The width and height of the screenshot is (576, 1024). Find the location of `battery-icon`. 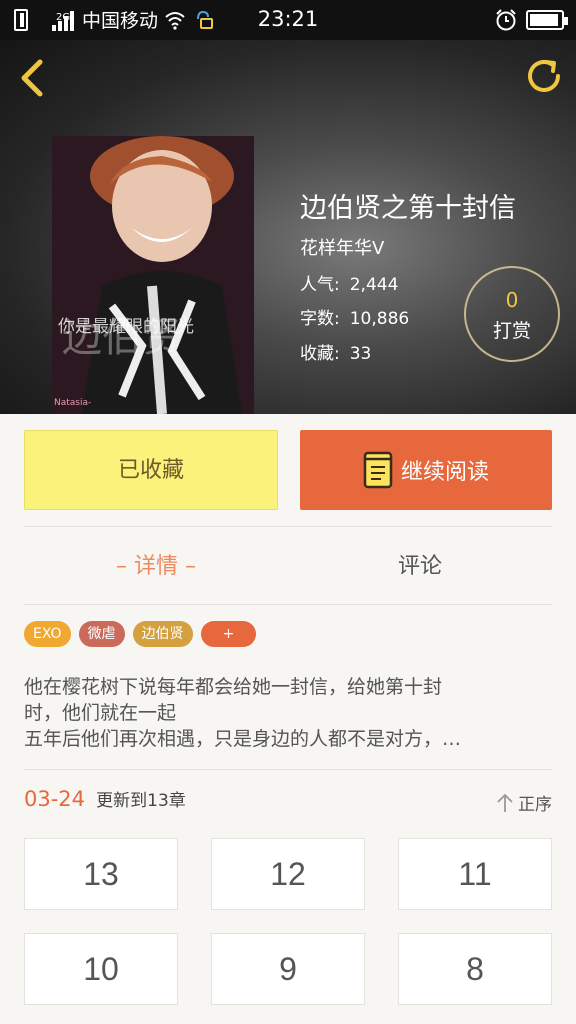

battery-icon is located at coordinates (547, 20).